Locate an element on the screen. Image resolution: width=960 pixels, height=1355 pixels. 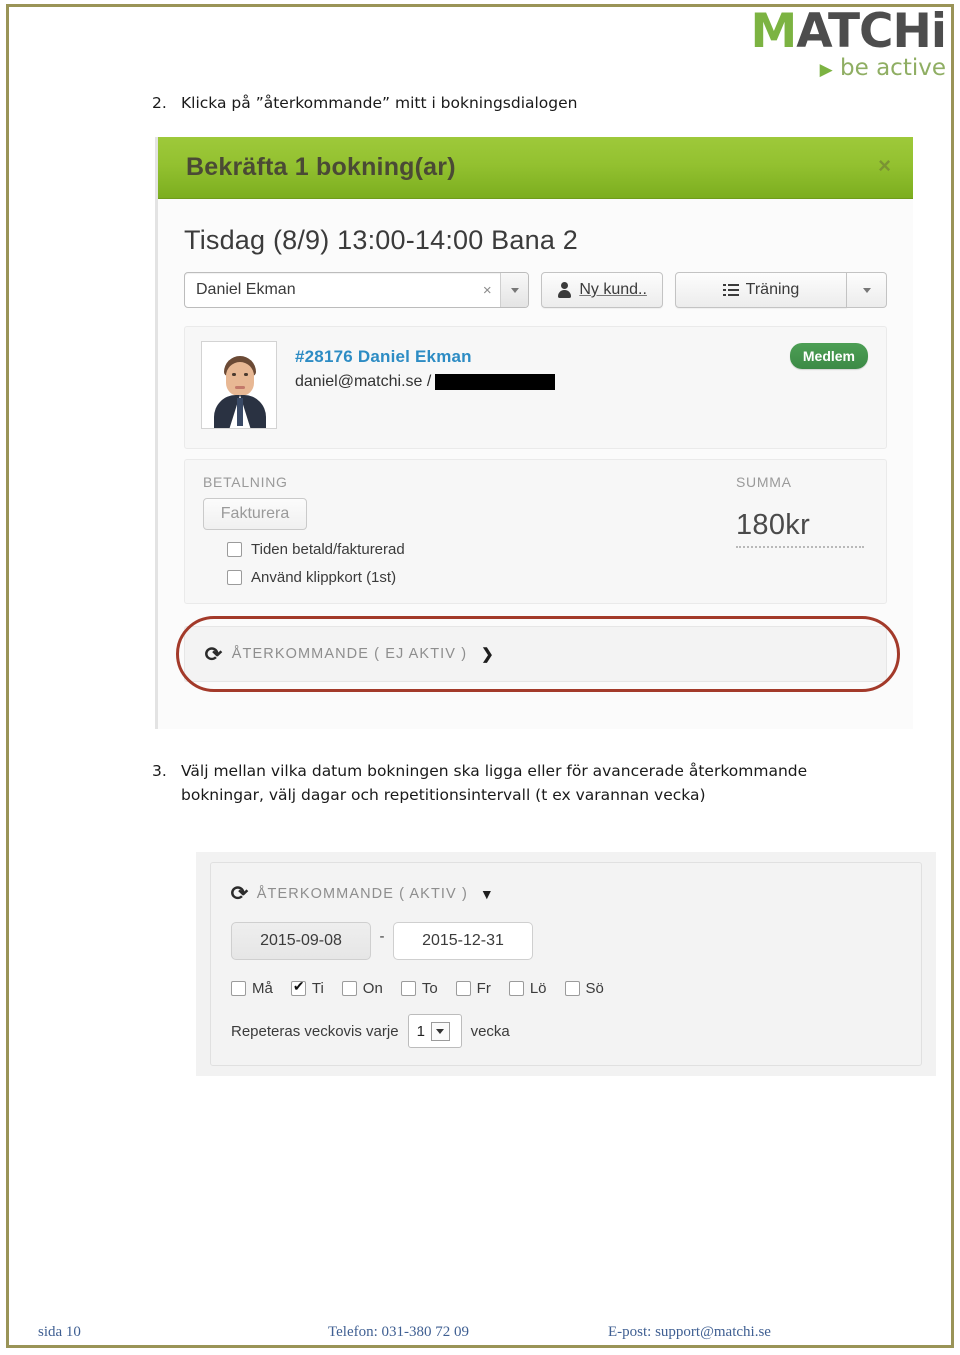
weekday-thursday: To is located at coordinates (419, 988).